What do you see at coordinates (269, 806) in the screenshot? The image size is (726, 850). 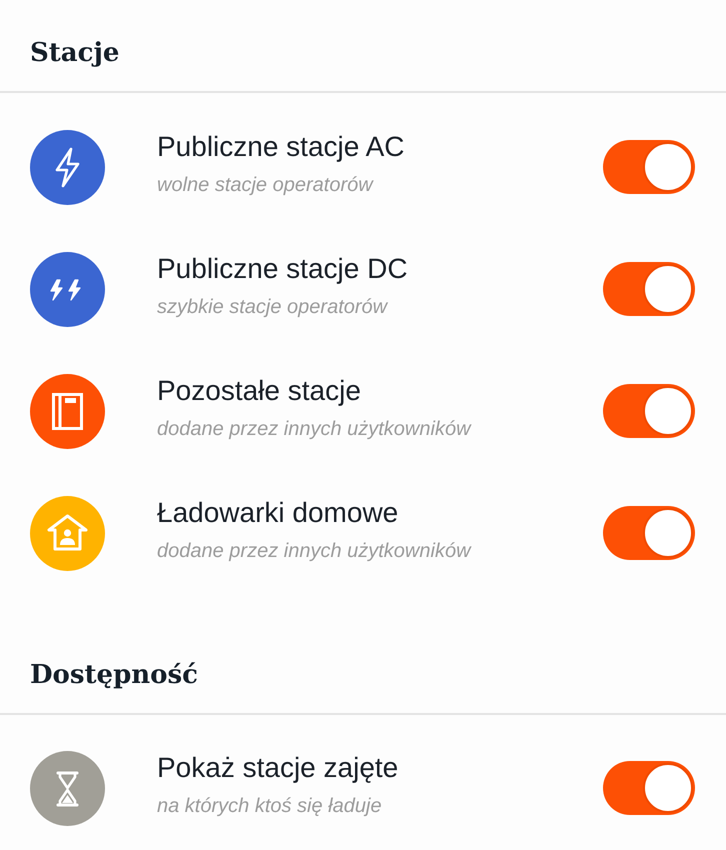 I see `setting-description: na których ktoś się ładuje` at bounding box center [269, 806].